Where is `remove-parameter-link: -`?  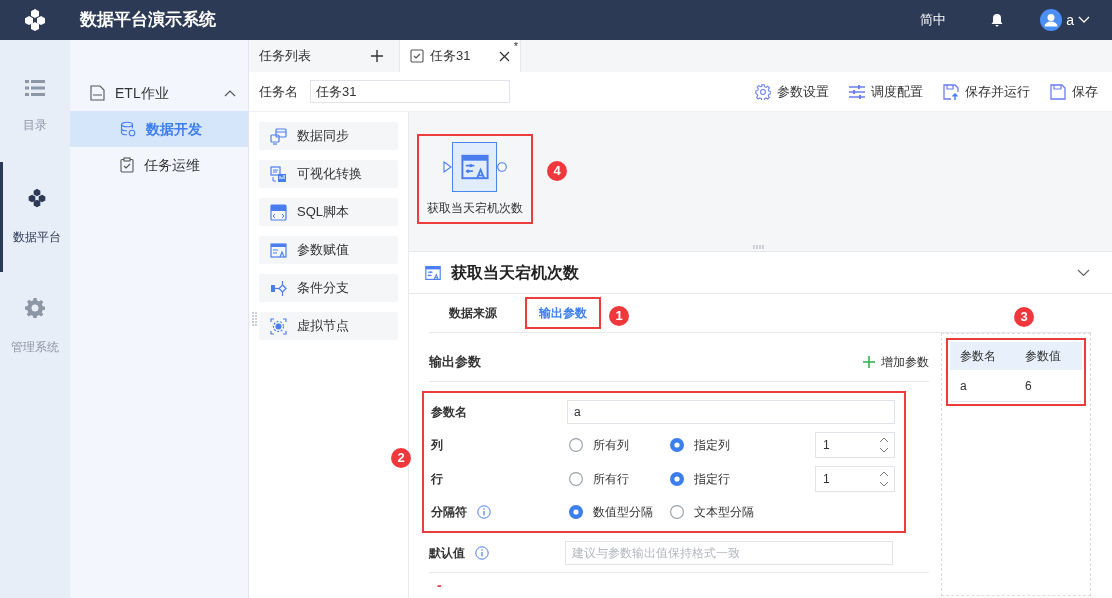 remove-parameter-link: - is located at coordinates (439, 585).